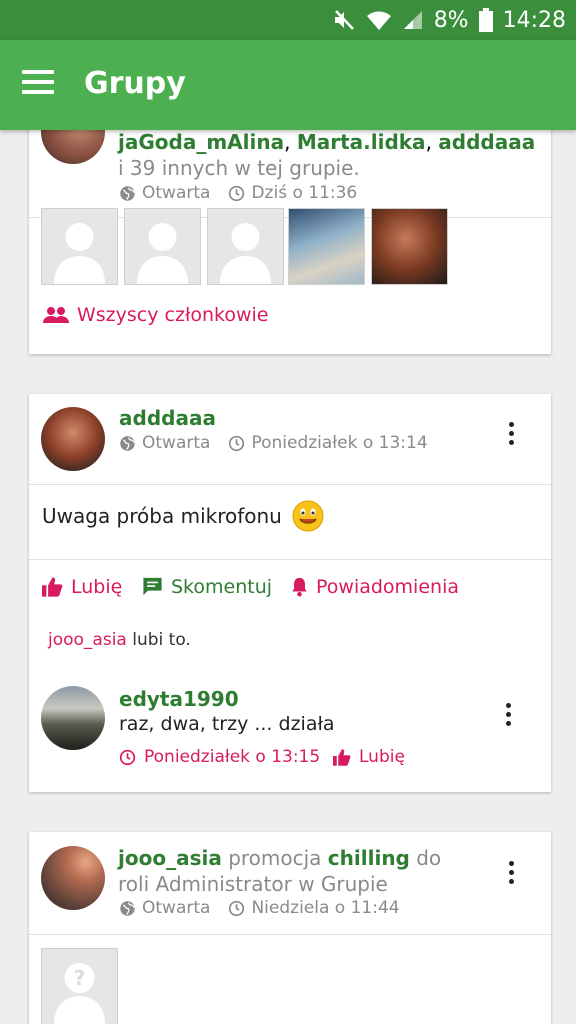 This screenshot has height=1024, width=576. What do you see at coordinates (239, 168) in the screenshot?
I see `members-count-text: i 39 innych w tej grupie.` at bounding box center [239, 168].